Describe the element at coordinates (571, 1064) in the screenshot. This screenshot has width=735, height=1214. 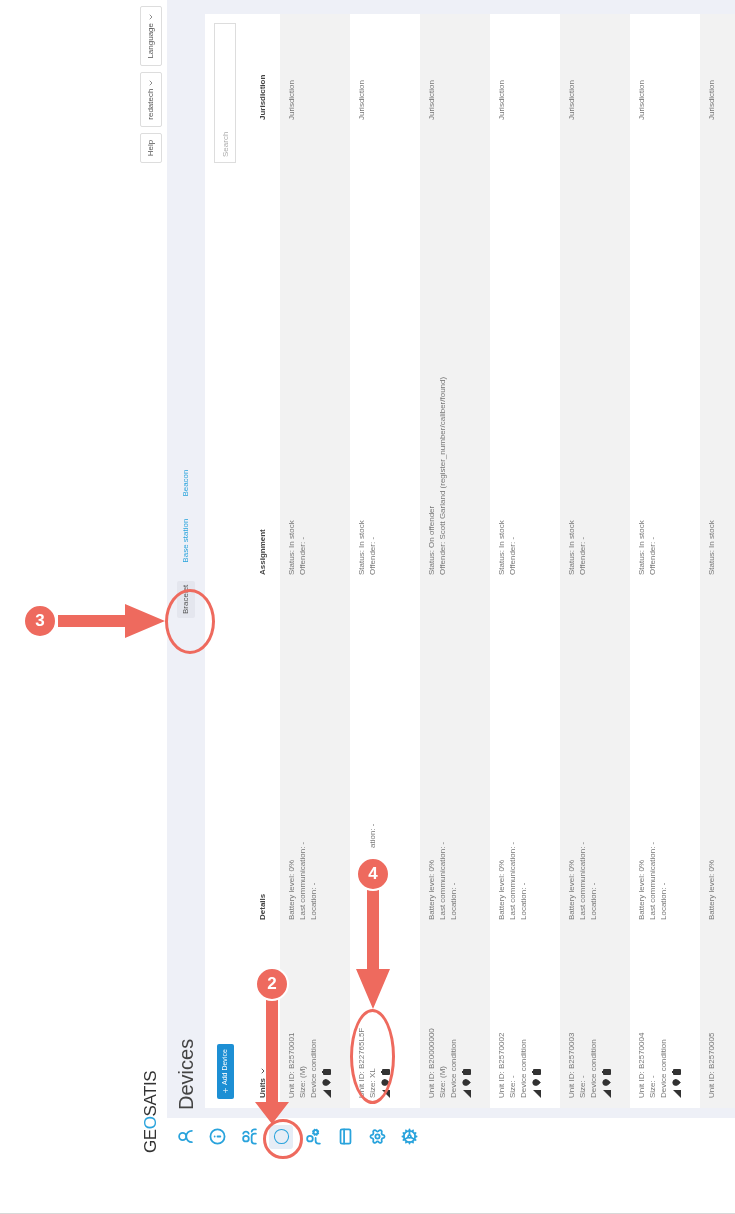
I see `unit-text: Unit ID: B2570003` at that location.